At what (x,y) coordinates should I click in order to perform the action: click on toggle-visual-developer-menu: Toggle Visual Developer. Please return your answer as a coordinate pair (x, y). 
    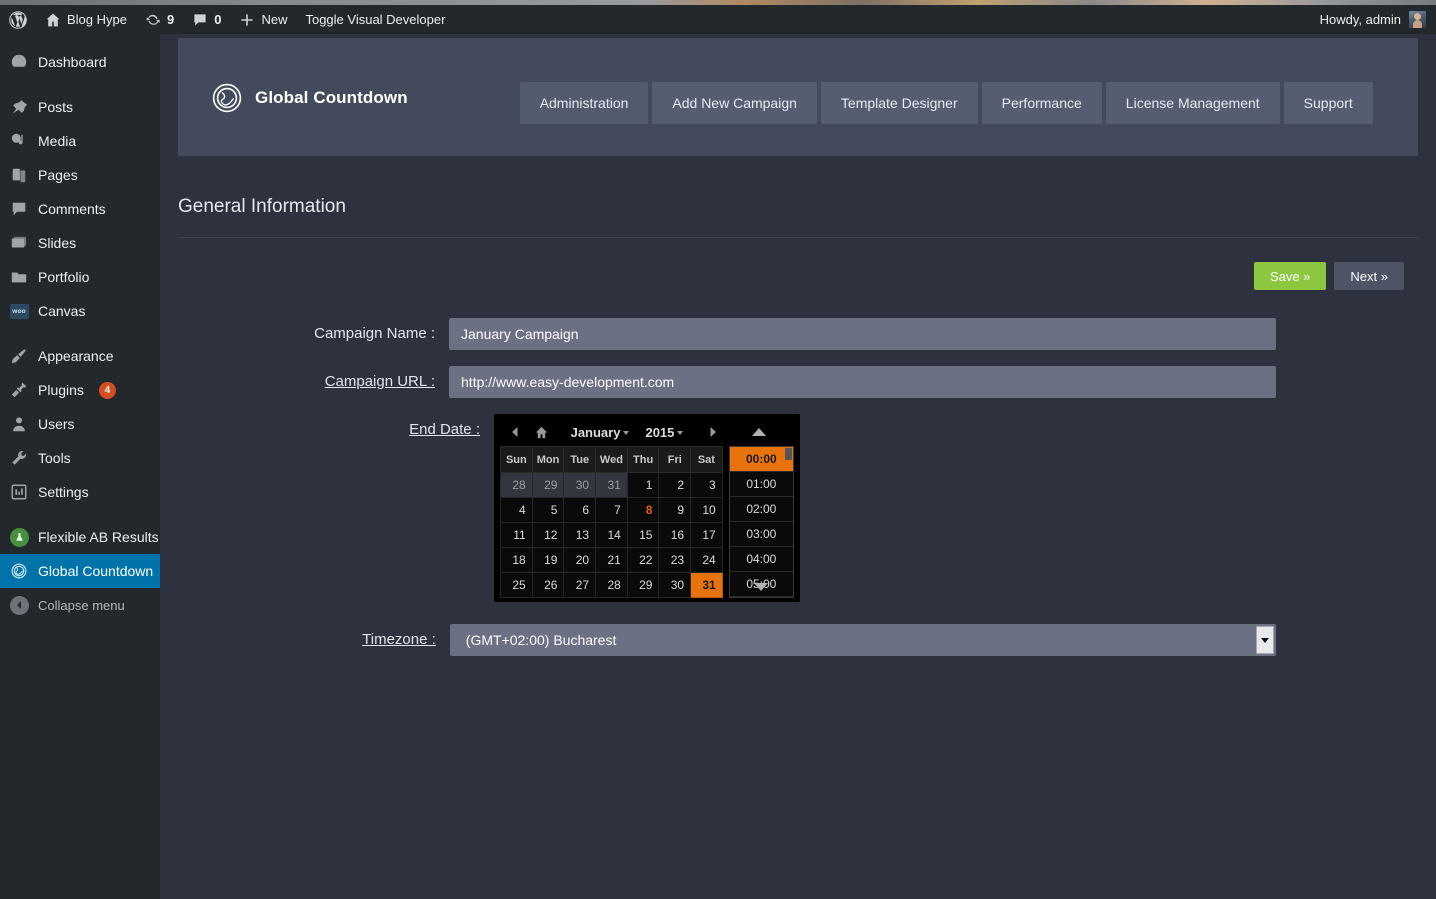
    Looking at the image, I should click on (375, 19).